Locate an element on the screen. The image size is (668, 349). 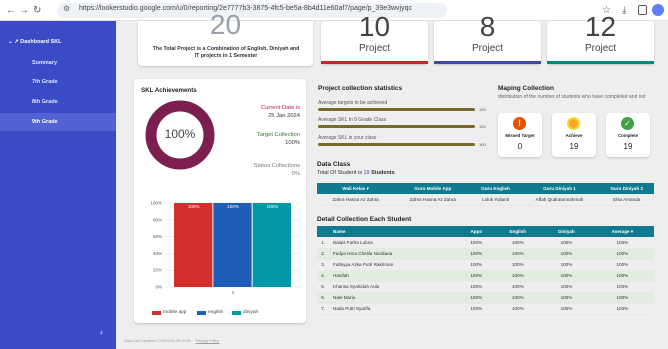
sidebar-item-7th-grade: 7th Grade is located at coordinates (58, 82).